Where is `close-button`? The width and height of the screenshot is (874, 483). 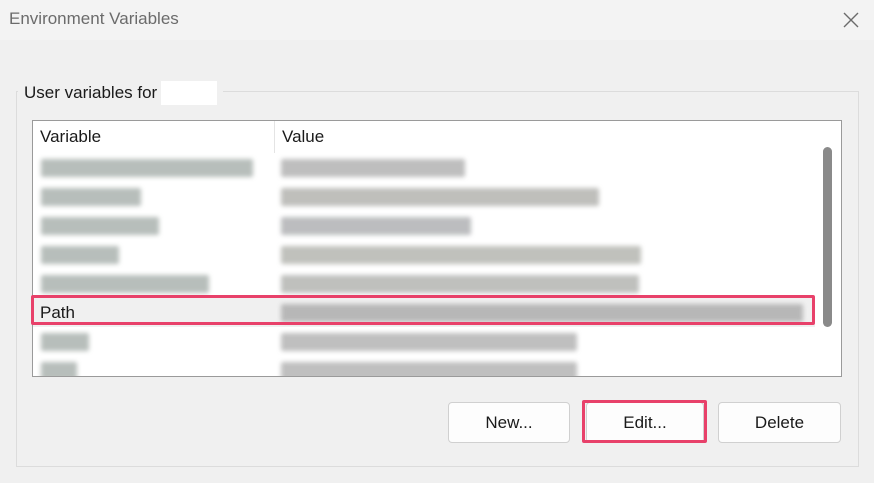 close-button is located at coordinates (851, 20).